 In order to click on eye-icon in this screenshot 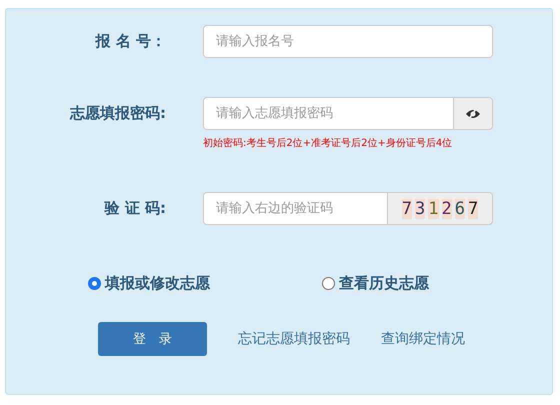, I will do `click(473, 114)`.